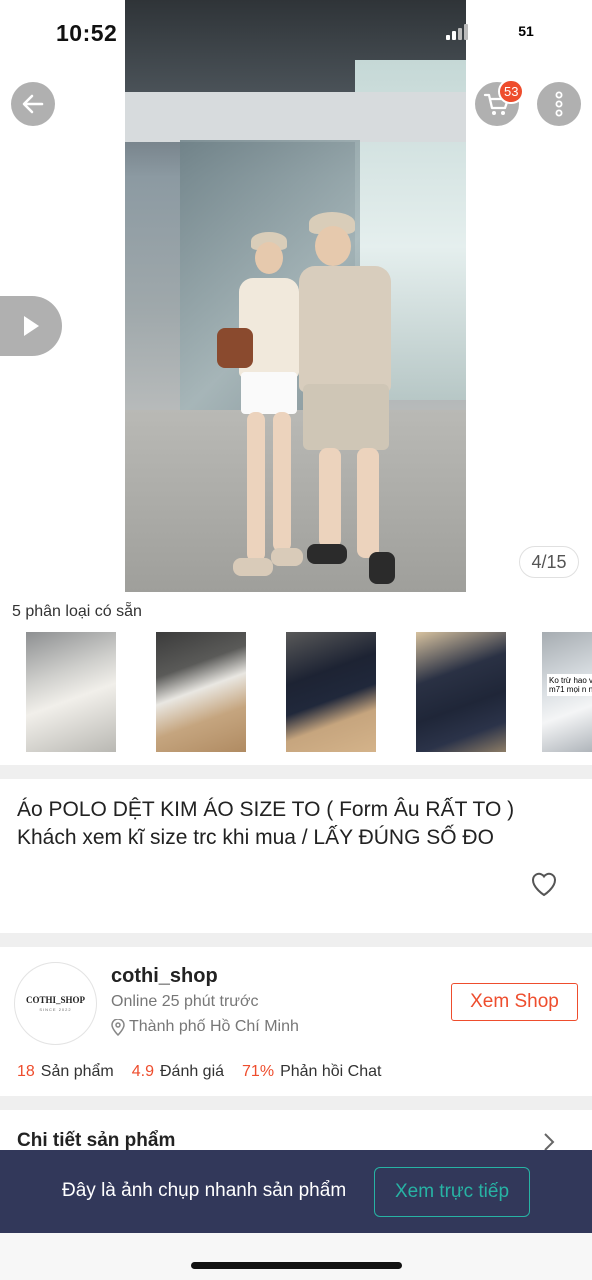  What do you see at coordinates (296, 1256) in the screenshot?
I see `home-area` at bounding box center [296, 1256].